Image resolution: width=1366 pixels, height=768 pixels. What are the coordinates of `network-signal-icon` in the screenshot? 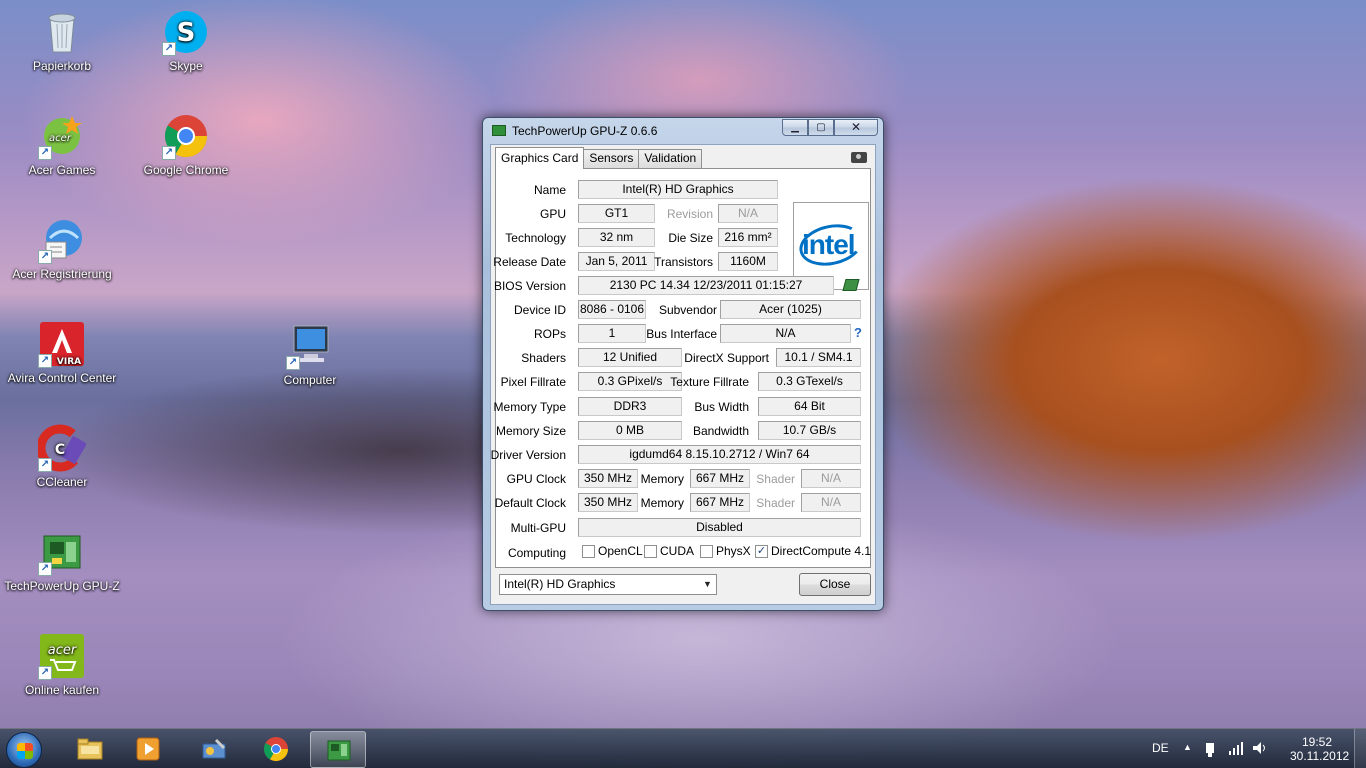 It's located at (1236, 748).